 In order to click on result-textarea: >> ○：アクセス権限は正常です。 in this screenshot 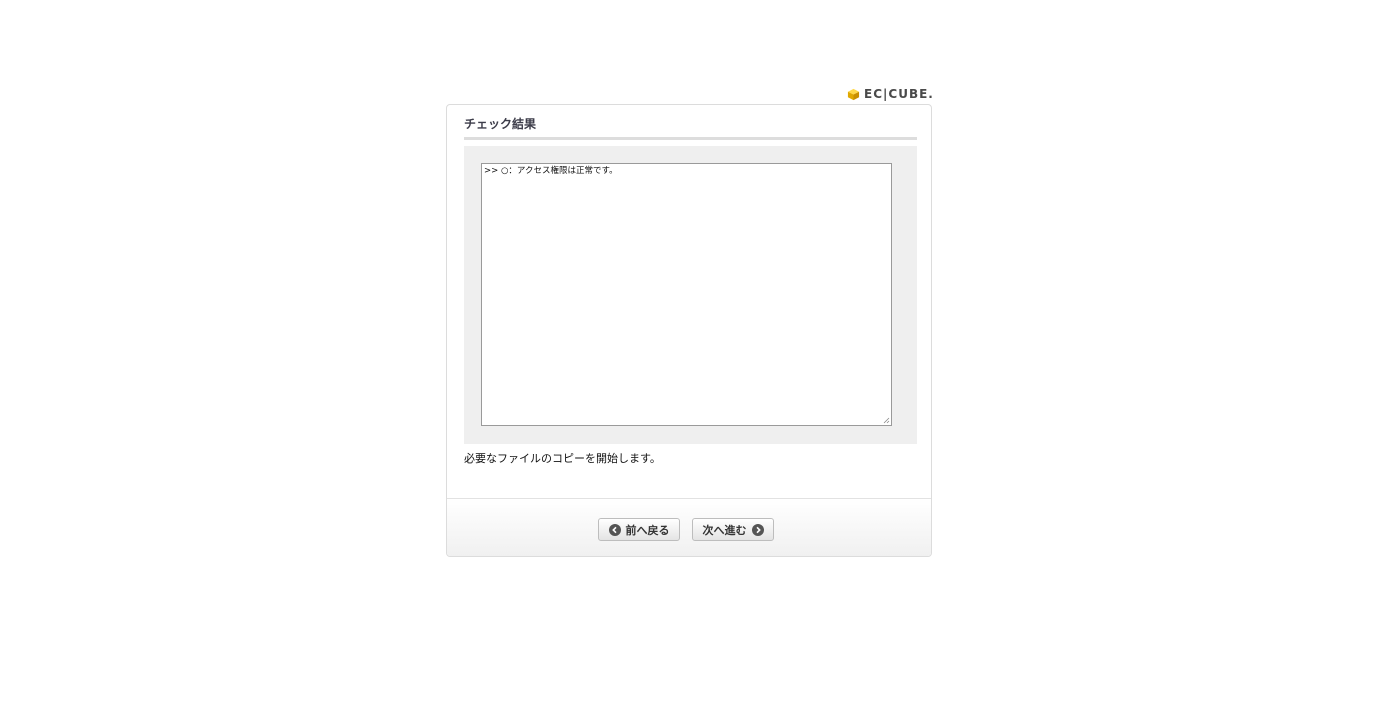, I will do `click(686, 294)`.